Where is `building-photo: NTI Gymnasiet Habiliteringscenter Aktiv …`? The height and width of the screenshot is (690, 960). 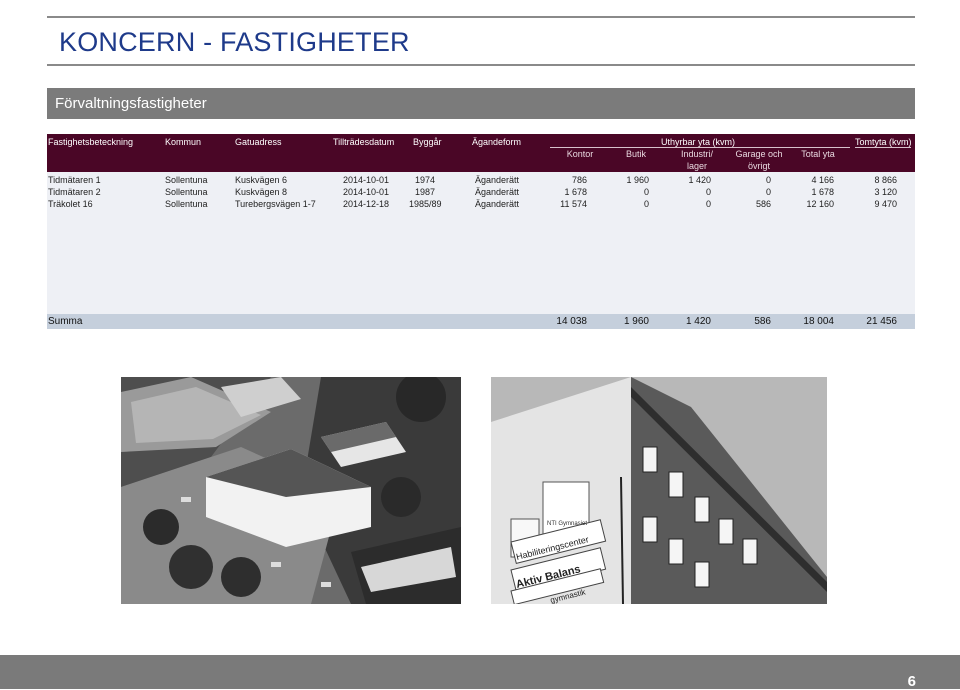
building-photo: NTI Gymnasiet Habiliteringscenter Aktiv … is located at coordinates (659, 490).